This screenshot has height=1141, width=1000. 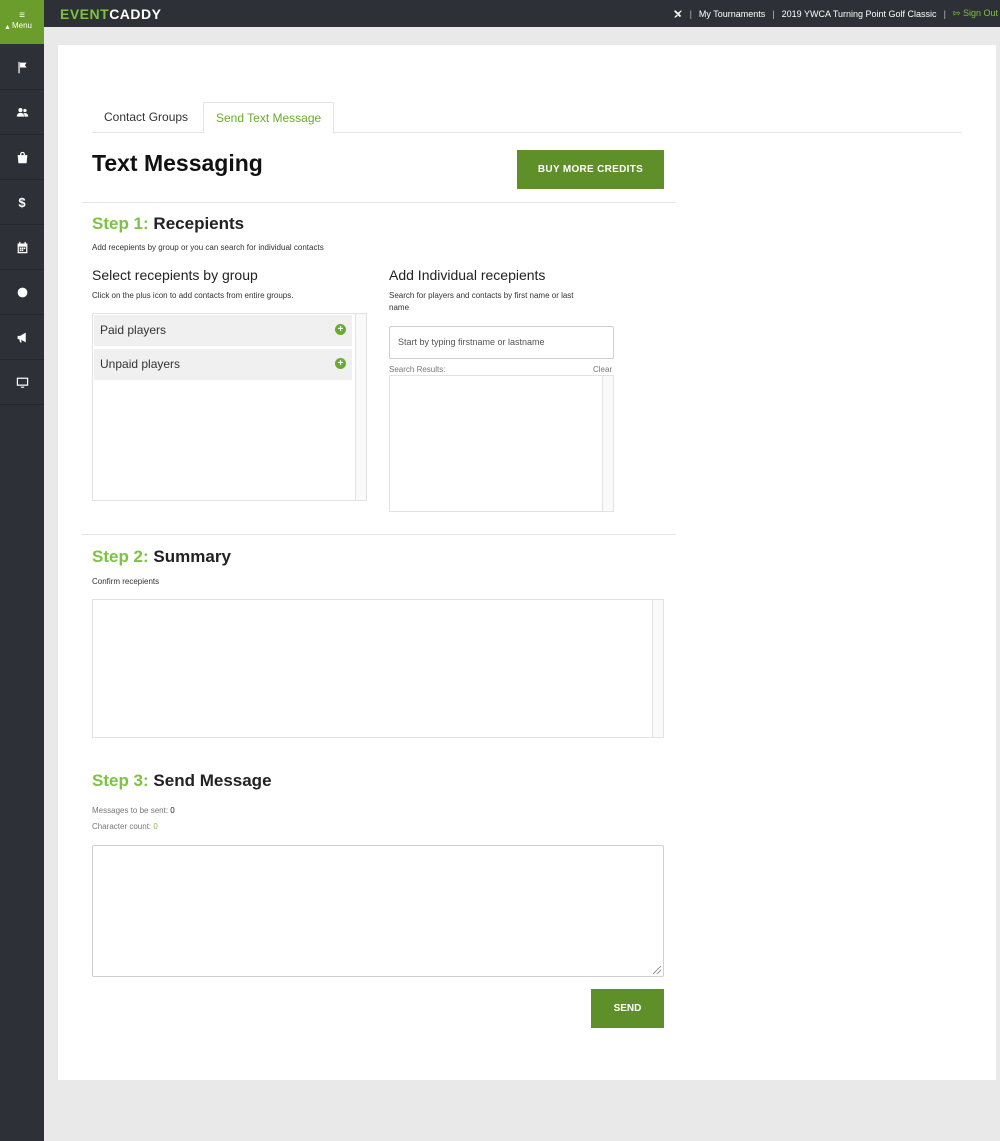 What do you see at coordinates (269, 118) in the screenshot?
I see `tab-send-text-message: Send Text Message` at bounding box center [269, 118].